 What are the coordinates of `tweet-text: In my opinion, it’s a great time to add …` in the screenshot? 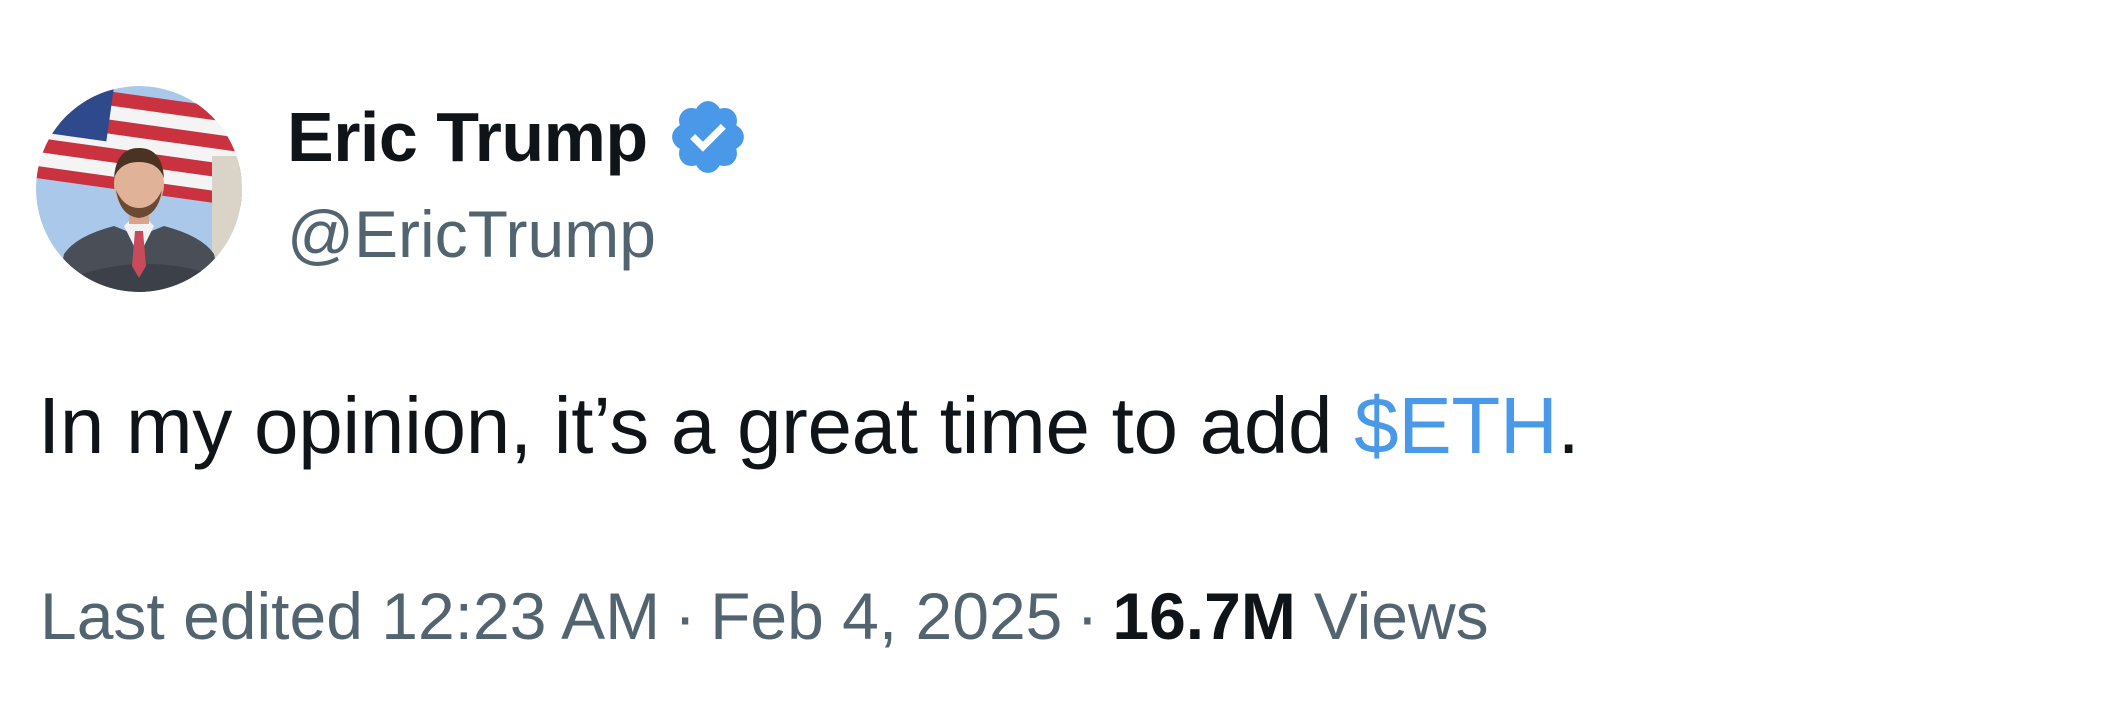 It's located at (809, 426).